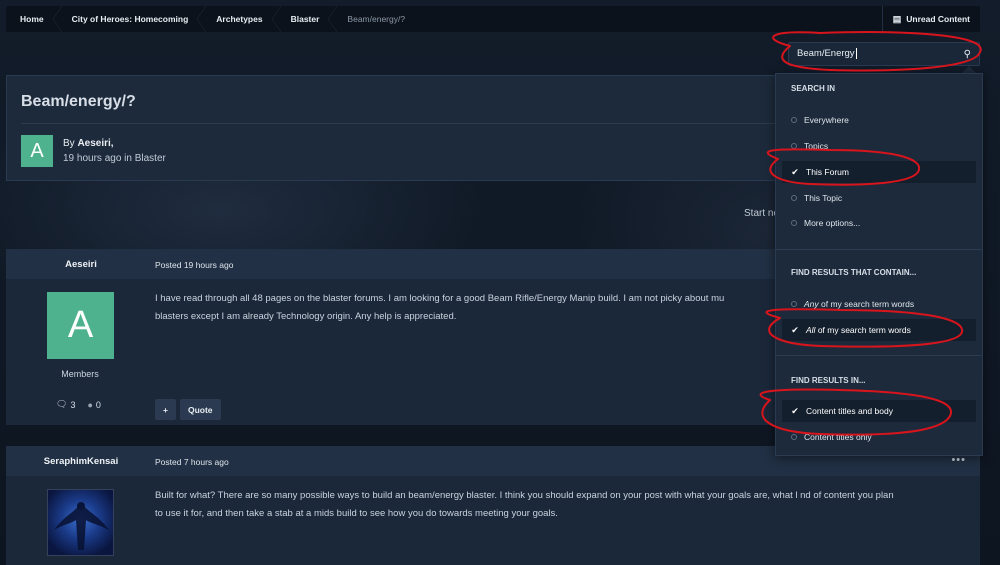 This screenshot has height=565, width=1000. Describe the element at coordinates (307, 19) in the screenshot. I see `breadcrumb-blaster: Blaster` at that location.